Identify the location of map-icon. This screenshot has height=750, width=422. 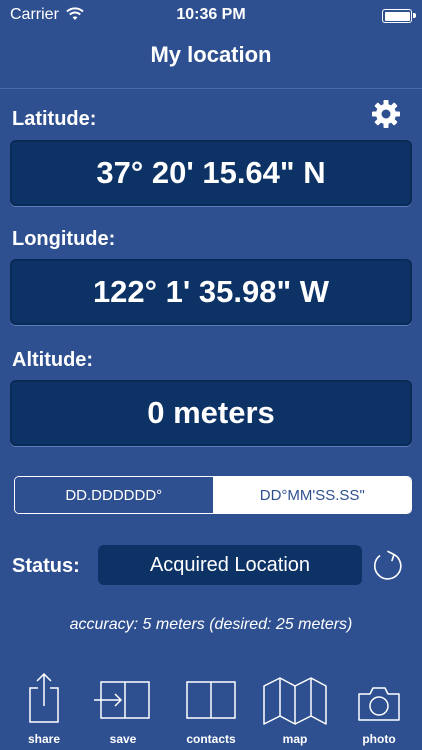
(295, 701).